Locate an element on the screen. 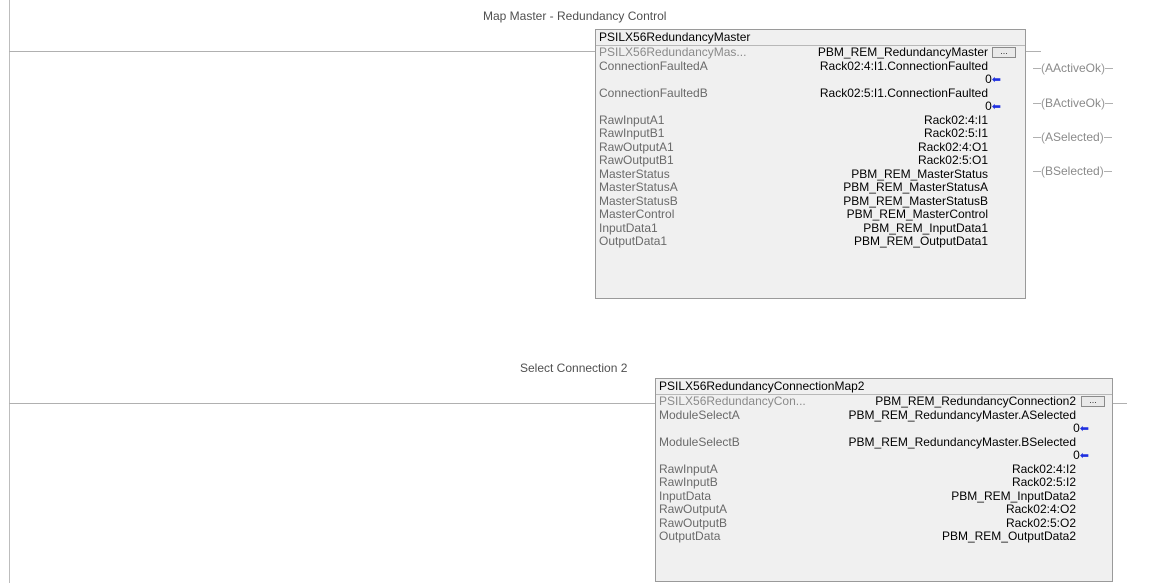 The width and height of the screenshot is (1151, 583). param-row: OutputData1 PBM_REM_OutputData1 is located at coordinates (810, 241).